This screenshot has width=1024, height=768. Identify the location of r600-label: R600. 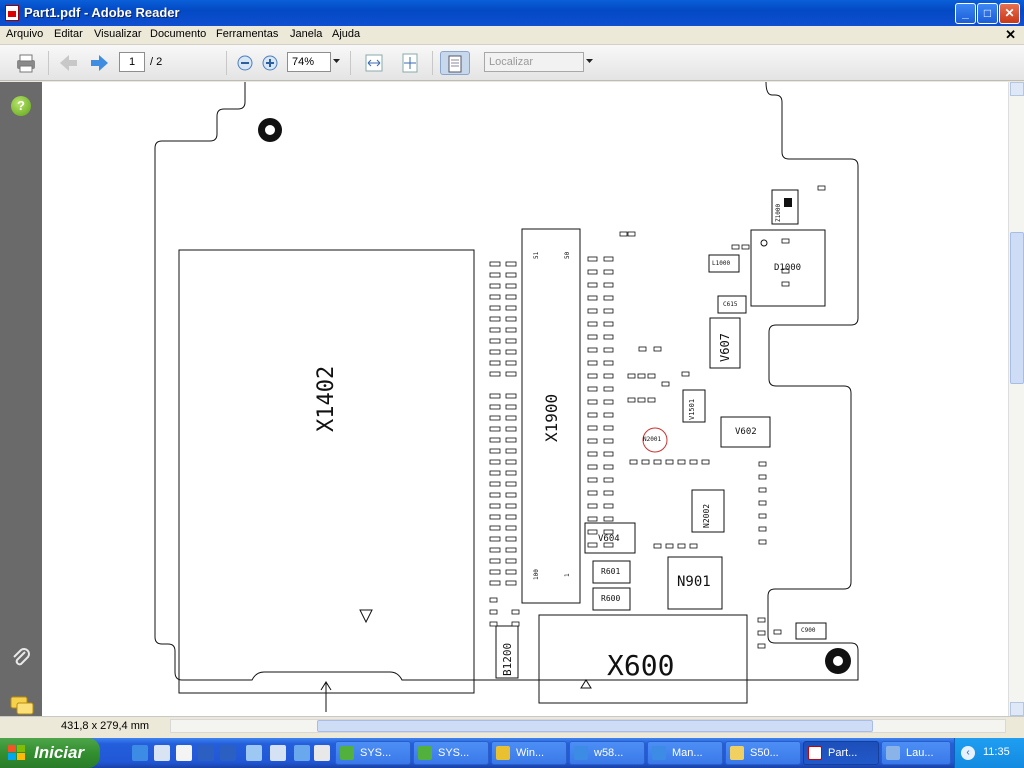
(611, 598).